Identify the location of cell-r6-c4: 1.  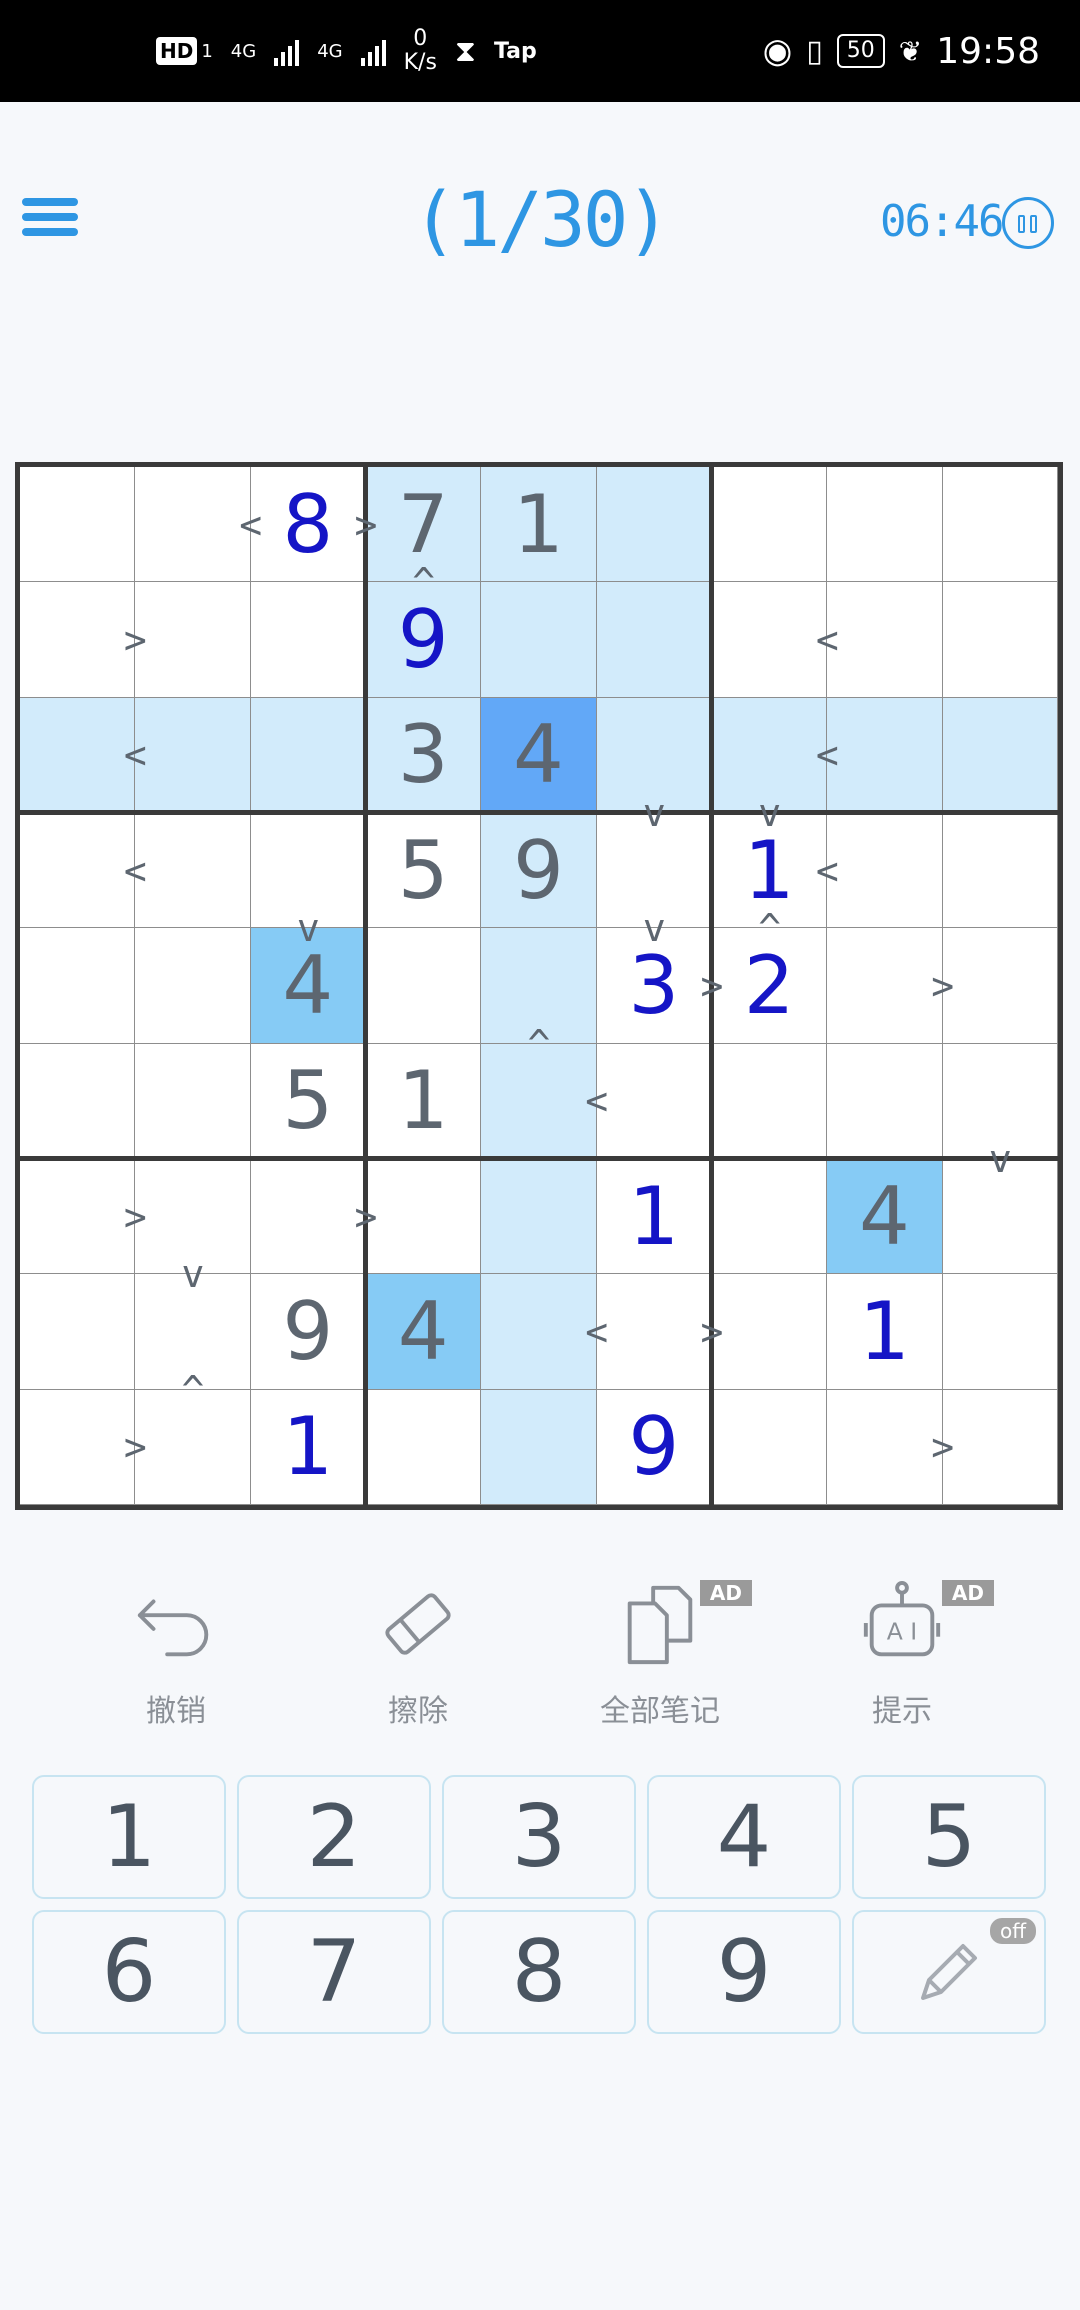
(424, 1101).